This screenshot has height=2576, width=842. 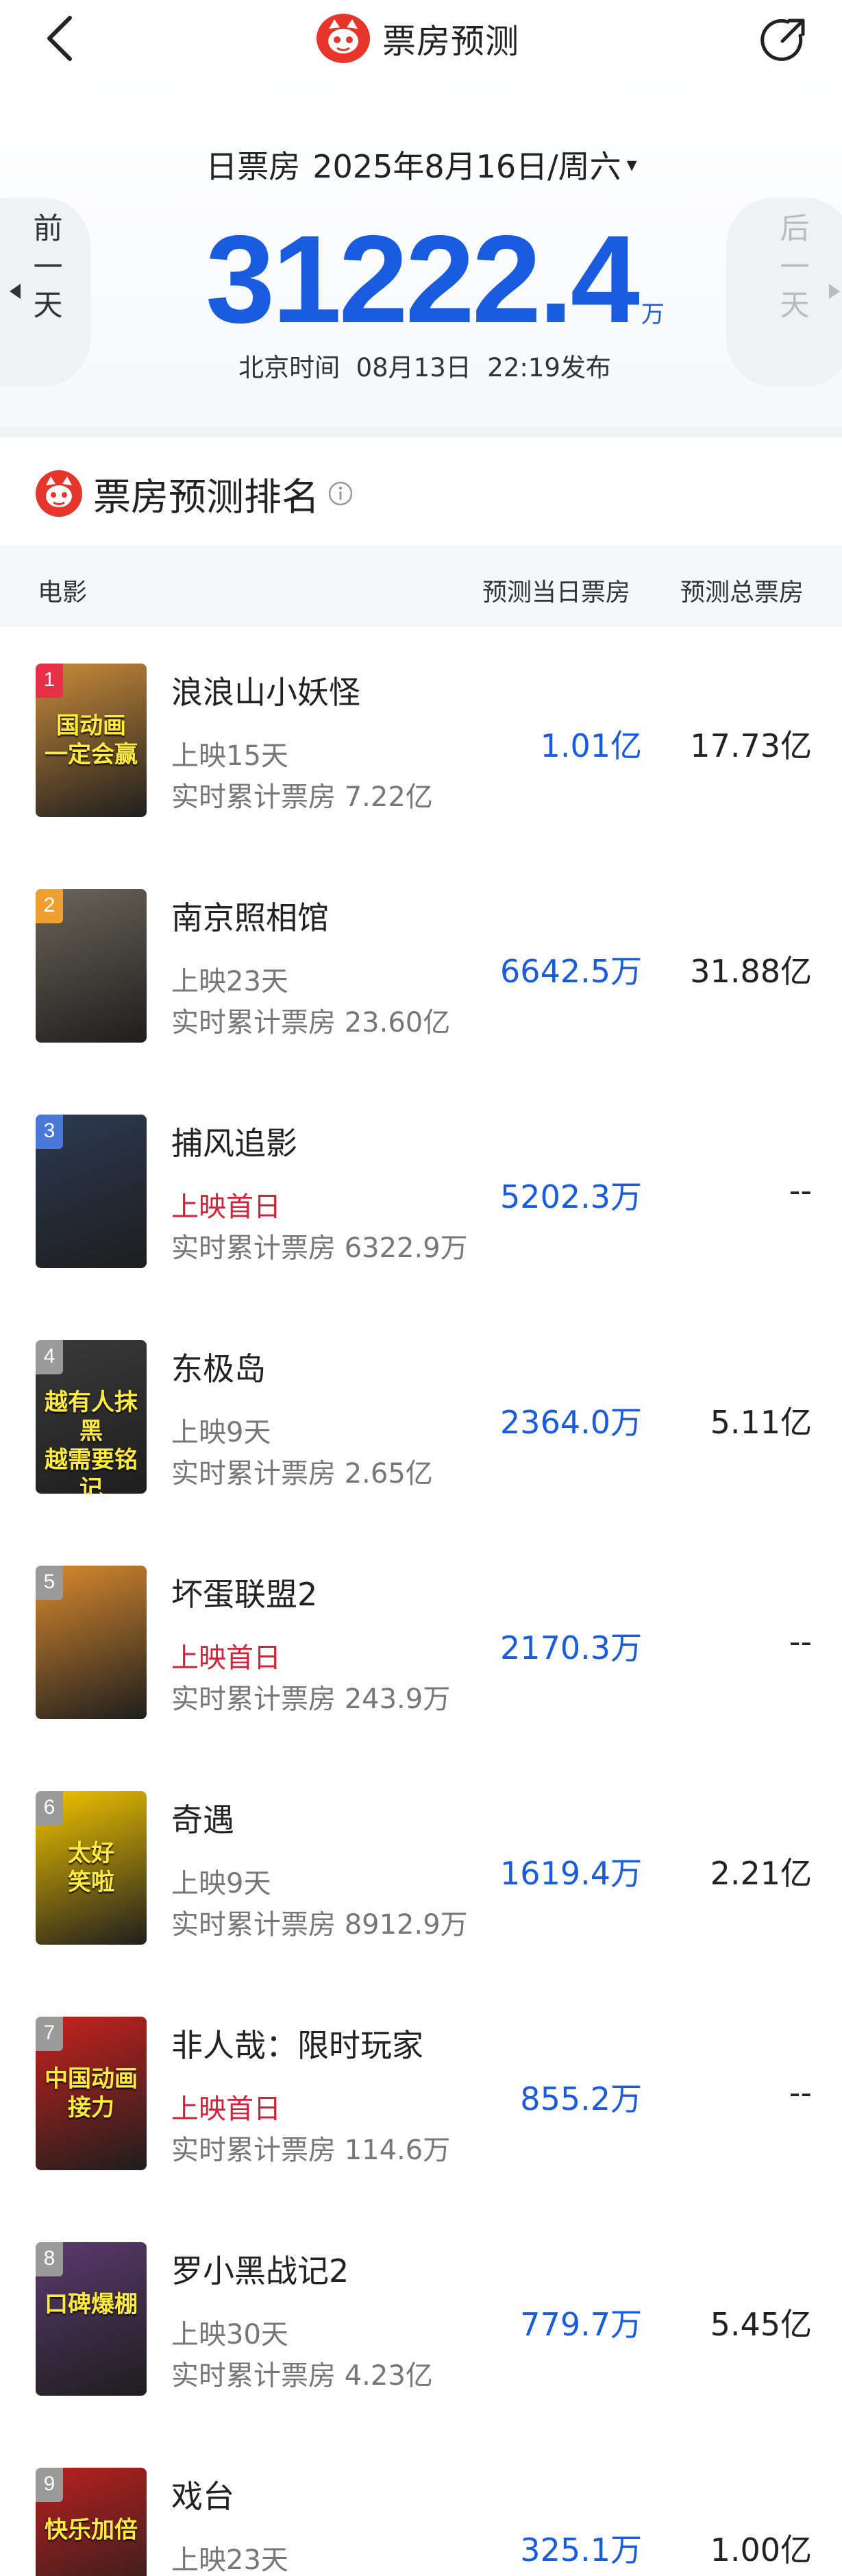 I want to click on movie-title: 非人哉：限时玩家, so click(x=297, y=2045).